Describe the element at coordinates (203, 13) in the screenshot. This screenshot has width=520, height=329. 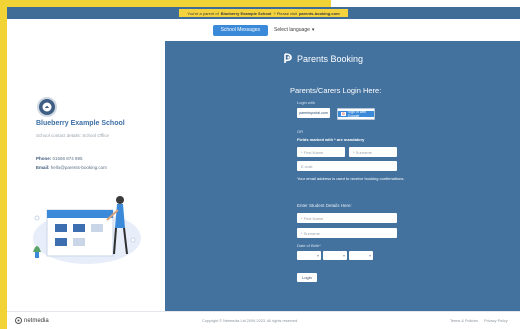
I see `banner-prefix: You're a parent of` at that location.